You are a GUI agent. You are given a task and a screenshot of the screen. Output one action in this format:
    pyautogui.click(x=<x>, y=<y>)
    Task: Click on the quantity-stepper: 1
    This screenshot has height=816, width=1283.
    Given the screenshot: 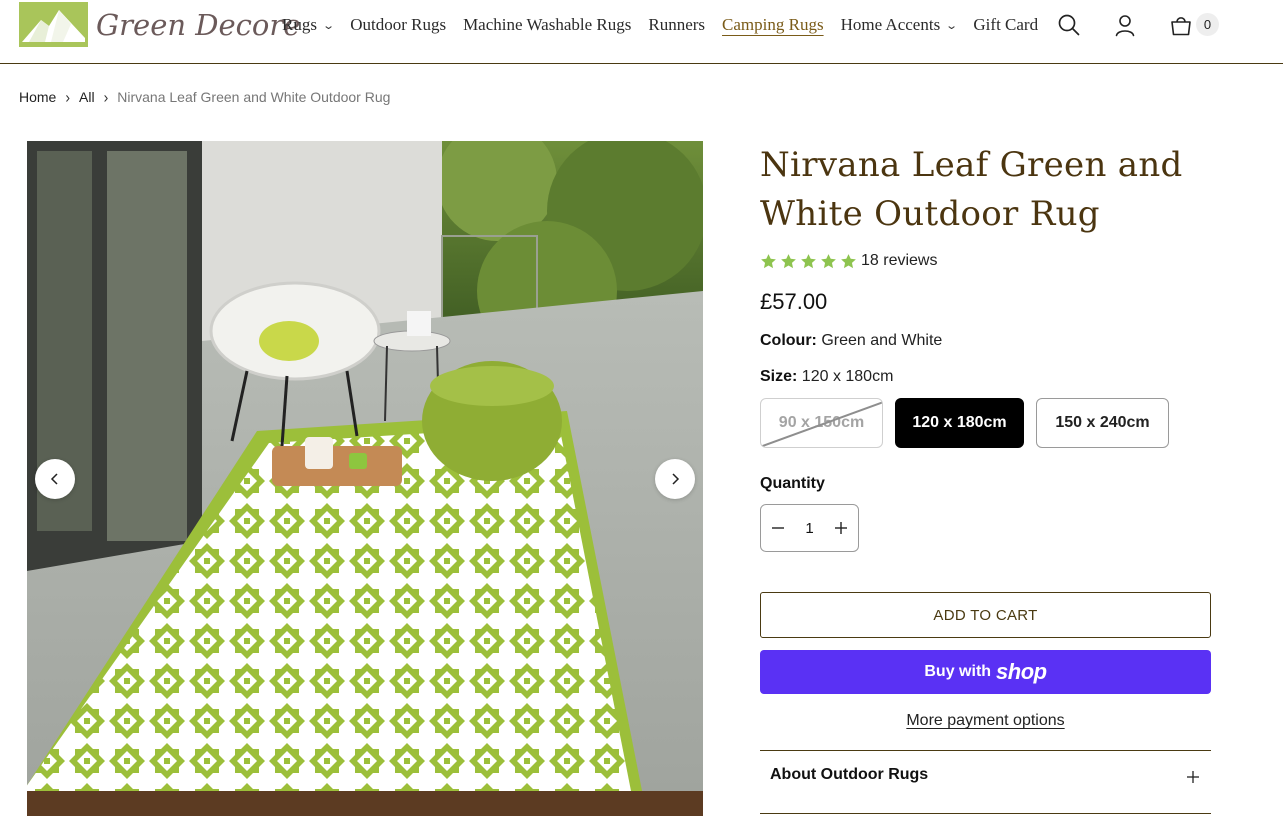 What is the action you would take?
    pyautogui.click(x=809, y=528)
    